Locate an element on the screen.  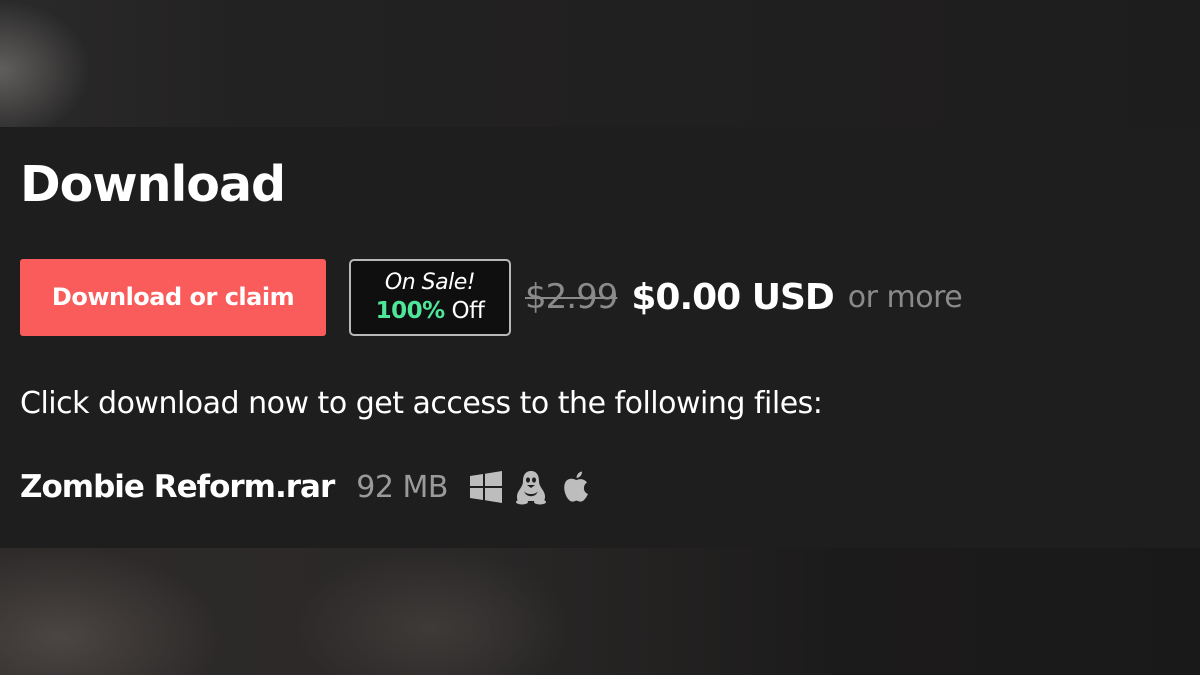
file-name: Zombie Reform.rar is located at coordinates (177, 487).